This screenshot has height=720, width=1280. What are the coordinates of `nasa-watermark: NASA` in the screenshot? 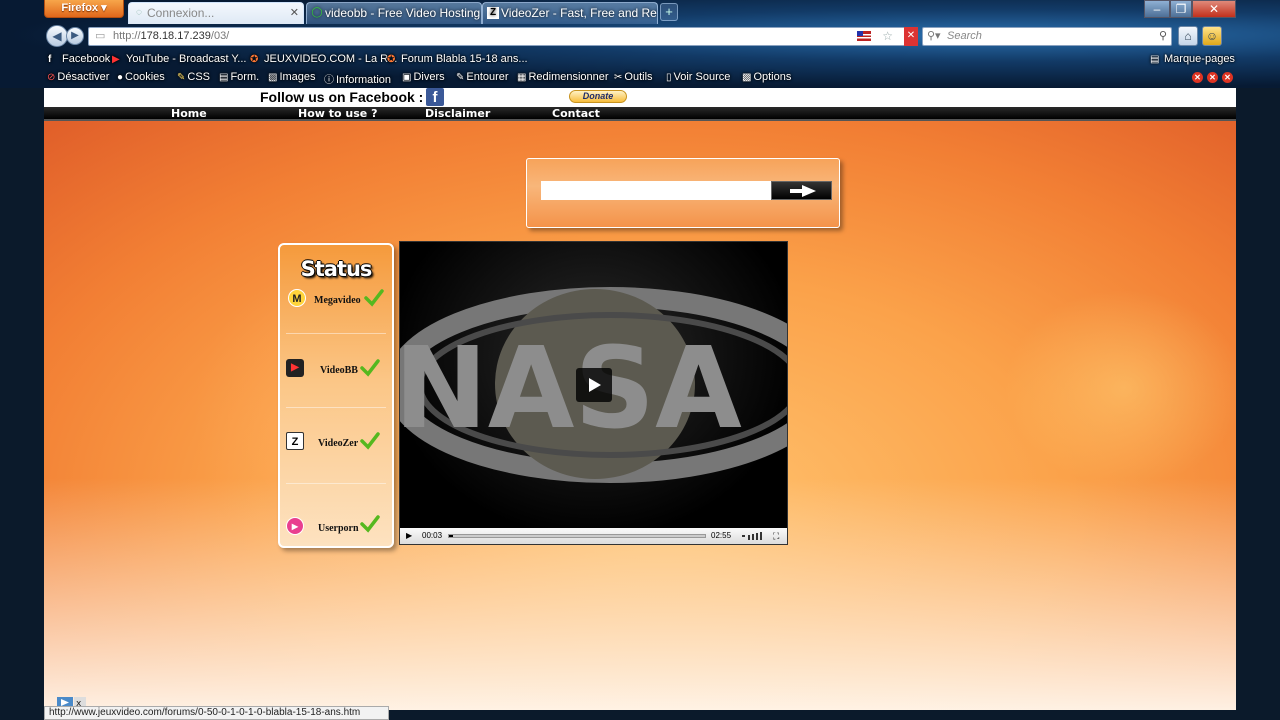 It's located at (571, 389).